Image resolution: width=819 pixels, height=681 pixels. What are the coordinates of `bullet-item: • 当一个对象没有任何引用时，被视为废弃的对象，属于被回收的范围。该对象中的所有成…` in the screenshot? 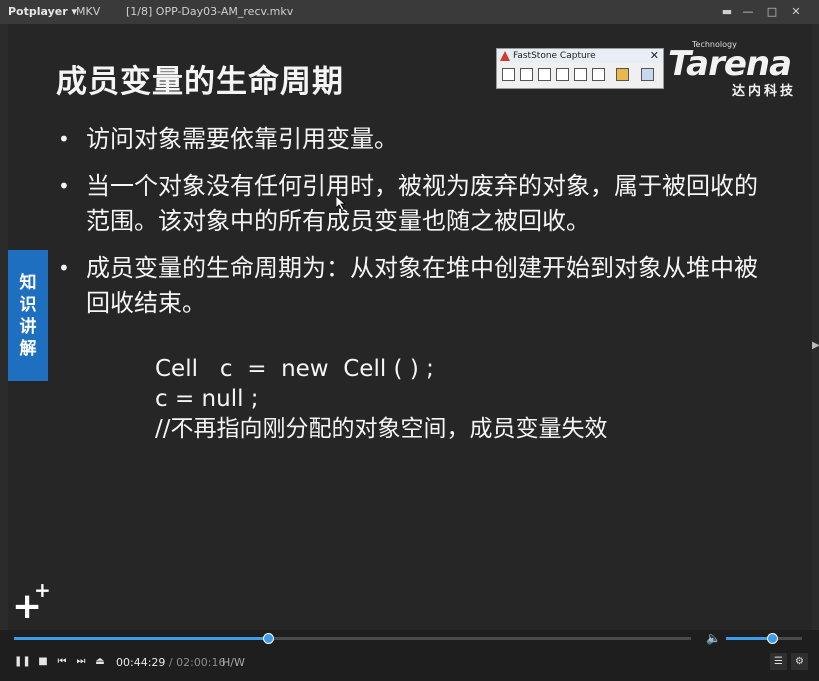 It's located at (416, 204).